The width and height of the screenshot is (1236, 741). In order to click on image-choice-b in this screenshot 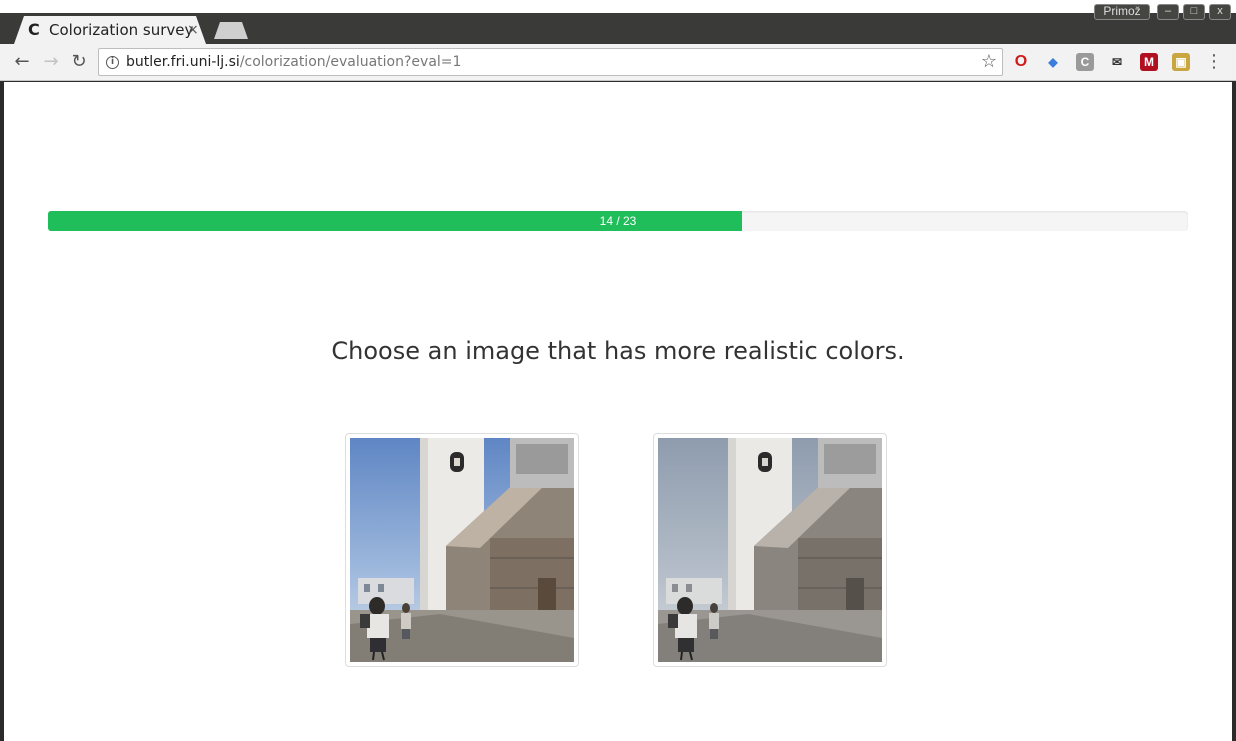, I will do `click(770, 550)`.